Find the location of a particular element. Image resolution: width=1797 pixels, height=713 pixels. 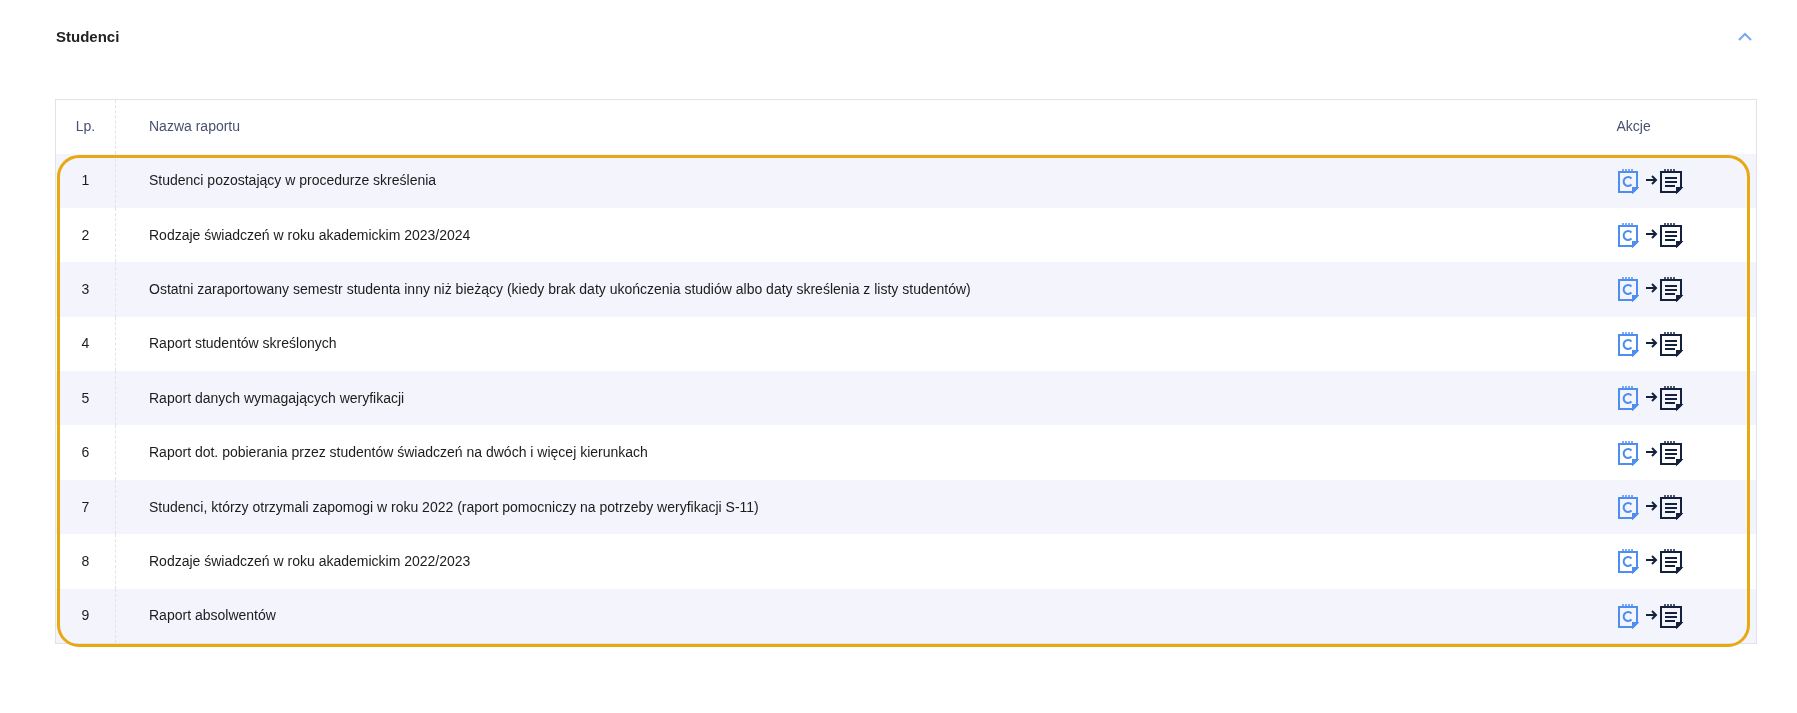

report-name: Raport dot. pobierania przez studentów świadczeń na dwóch i więcej kierunkach is located at coordinates (398, 452).